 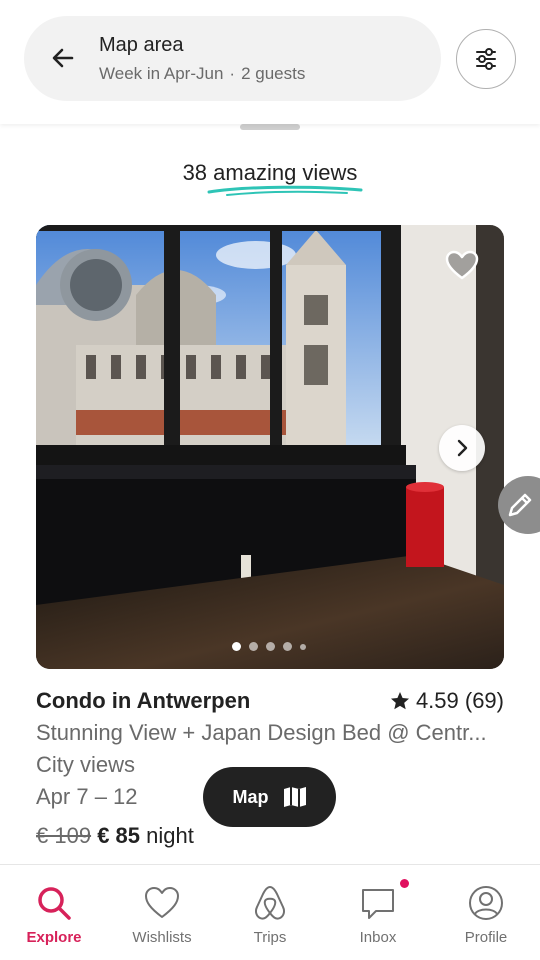 I want to click on nav-inbox: Inbox, so click(x=378, y=912).